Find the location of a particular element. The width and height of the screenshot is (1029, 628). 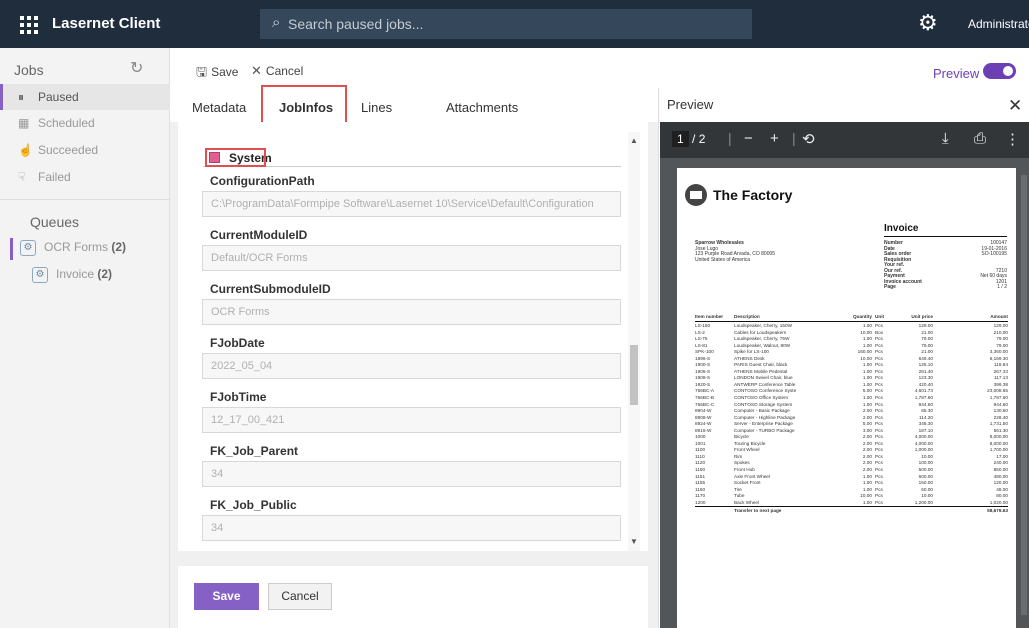

scroll-down-icon: ▼ is located at coordinates (634, 541).